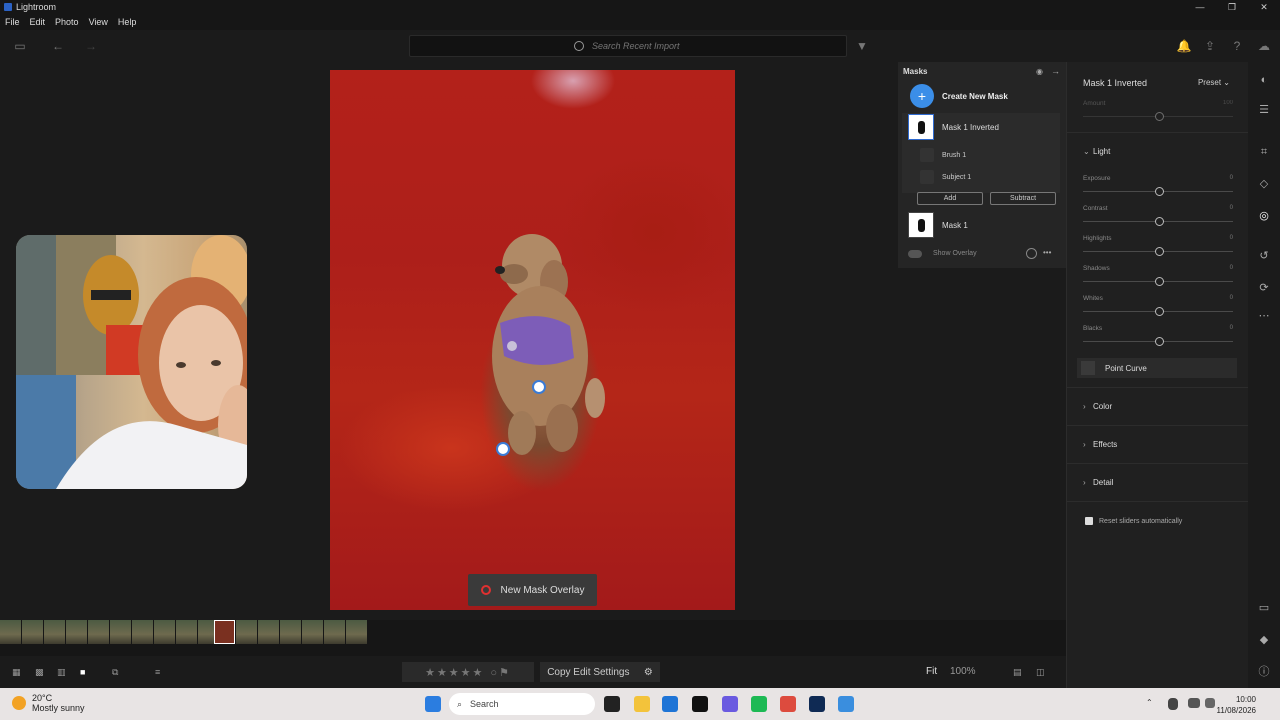 The height and width of the screenshot is (720, 1280). Describe the element at coordinates (1214, 82) in the screenshot. I see `preset-dropdown: Preset ⌄` at that location.